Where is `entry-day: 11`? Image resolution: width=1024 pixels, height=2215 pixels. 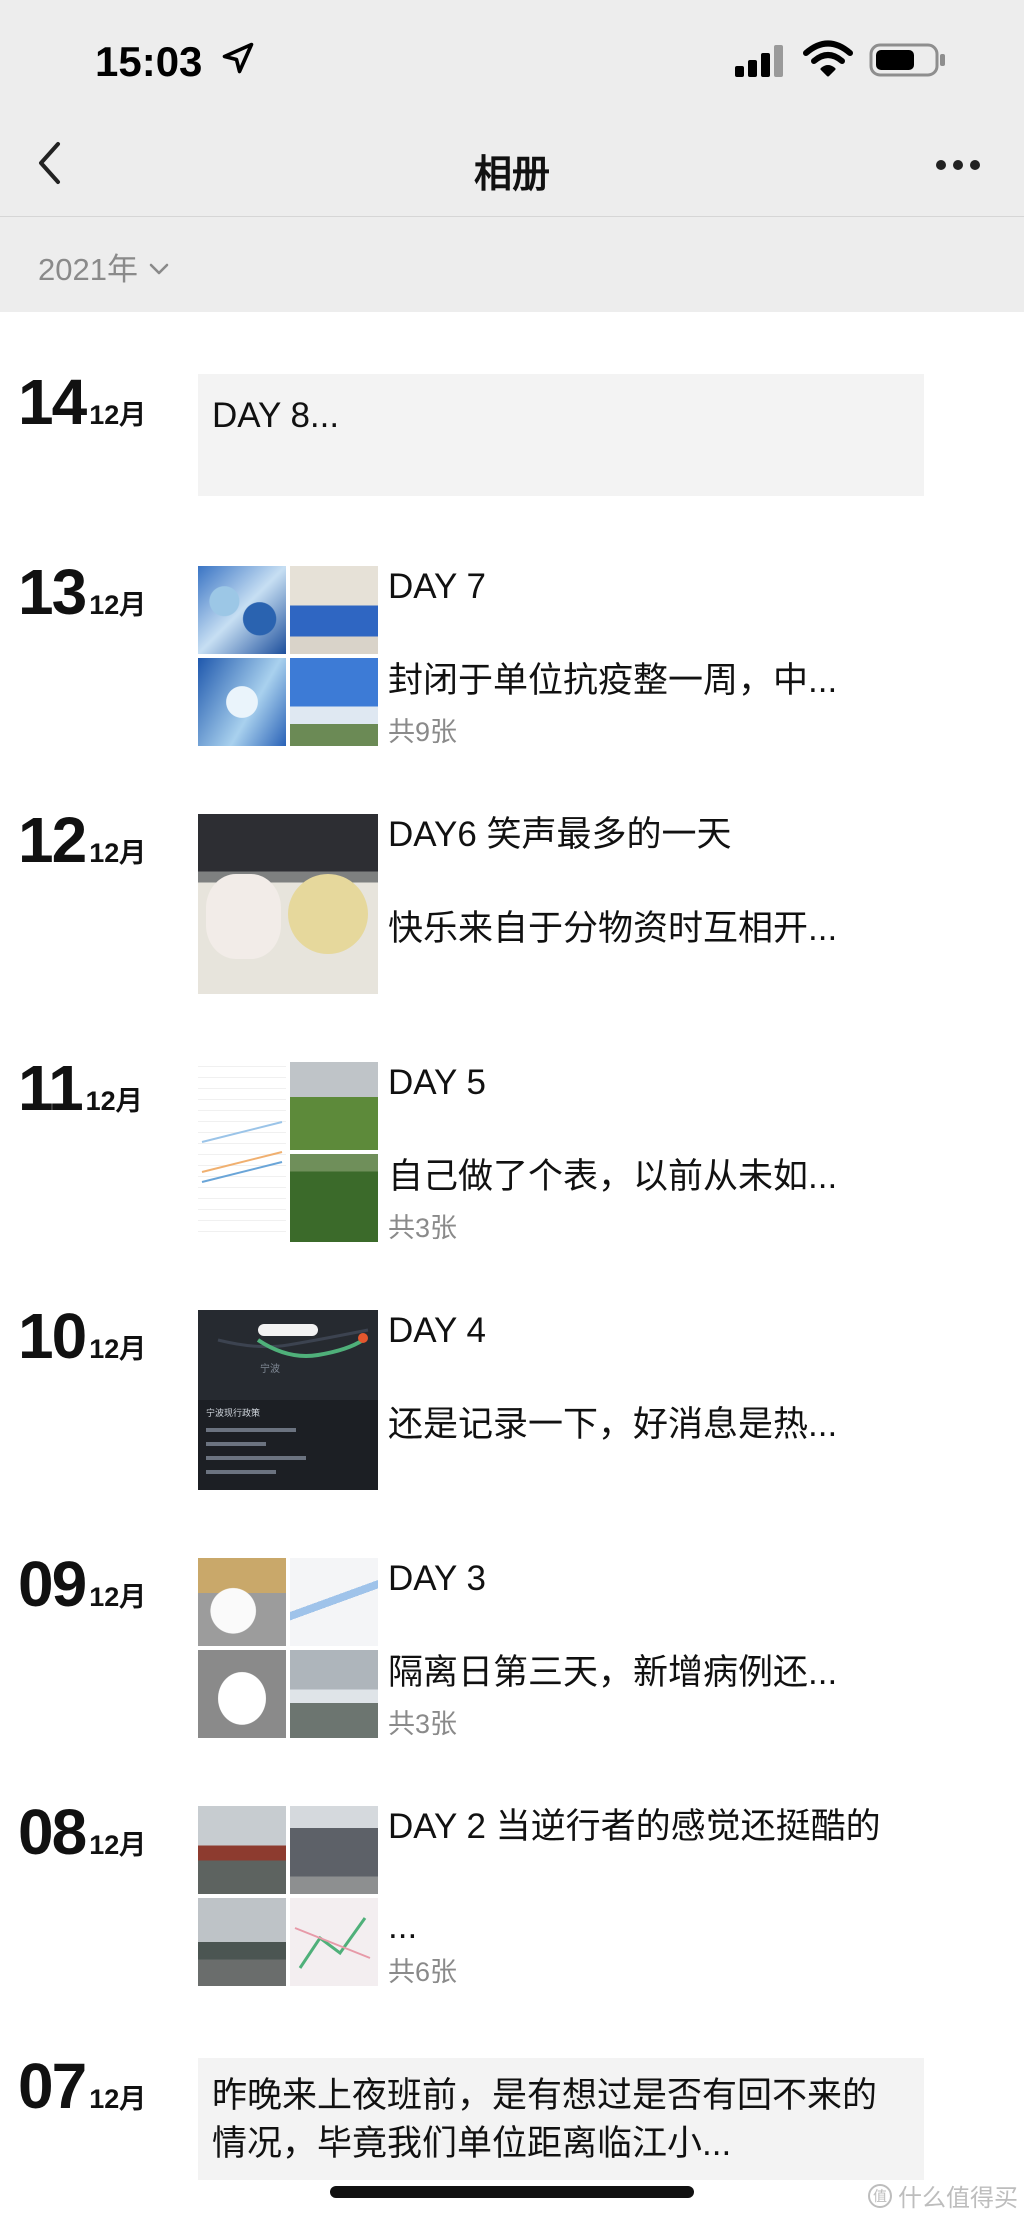 entry-day: 11 is located at coordinates (51, 1088).